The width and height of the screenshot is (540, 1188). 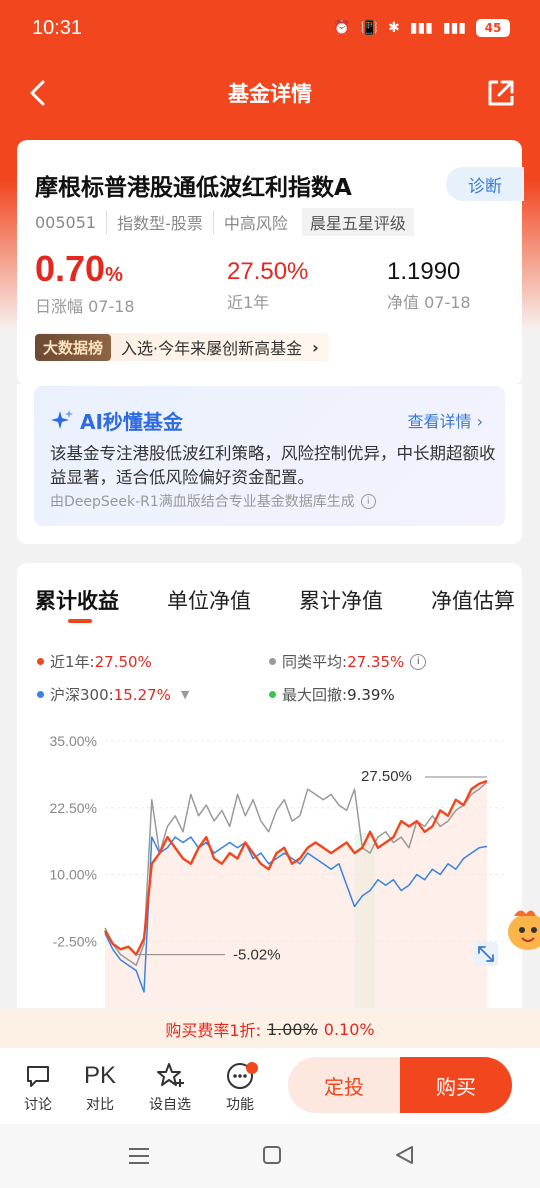 What do you see at coordinates (270, 1086) in the screenshot?
I see `bottom-action-bar: 讨论 PK 对比 设自选 功能 定投 购买` at bounding box center [270, 1086].